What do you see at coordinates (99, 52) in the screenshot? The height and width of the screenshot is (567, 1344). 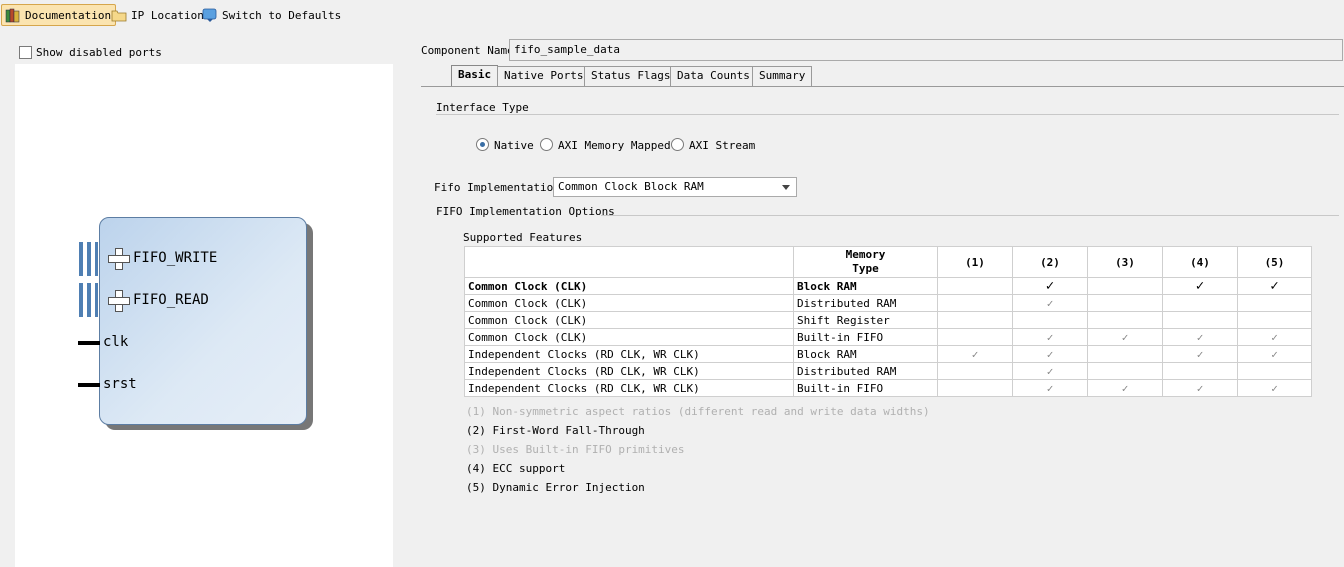 I see `show-disabled-ports-label: Show disabled ports` at bounding box center [99, 52].